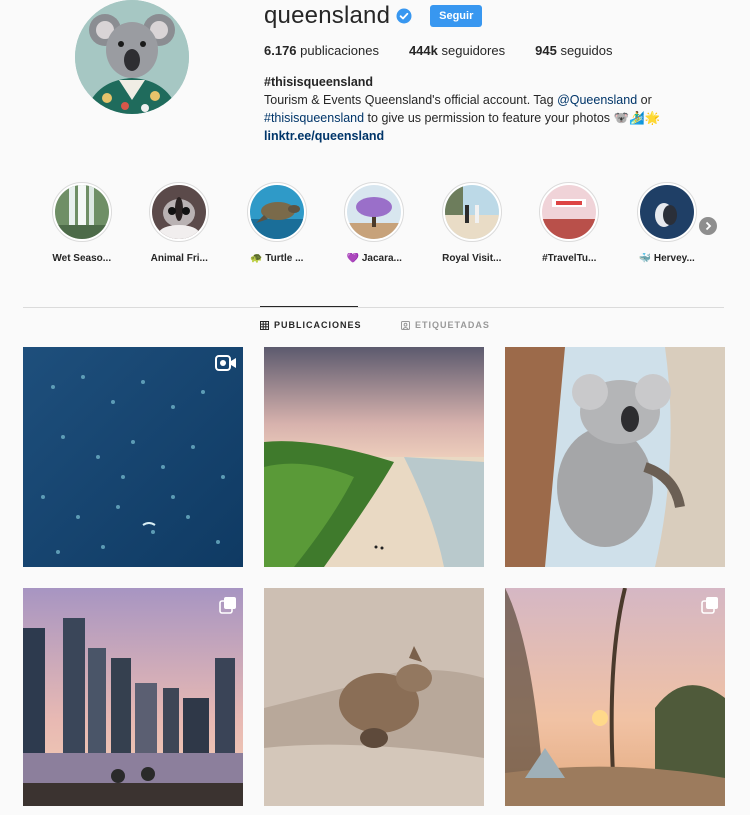  I want to click on username-row: queensland Seguir, so click(373, 16).